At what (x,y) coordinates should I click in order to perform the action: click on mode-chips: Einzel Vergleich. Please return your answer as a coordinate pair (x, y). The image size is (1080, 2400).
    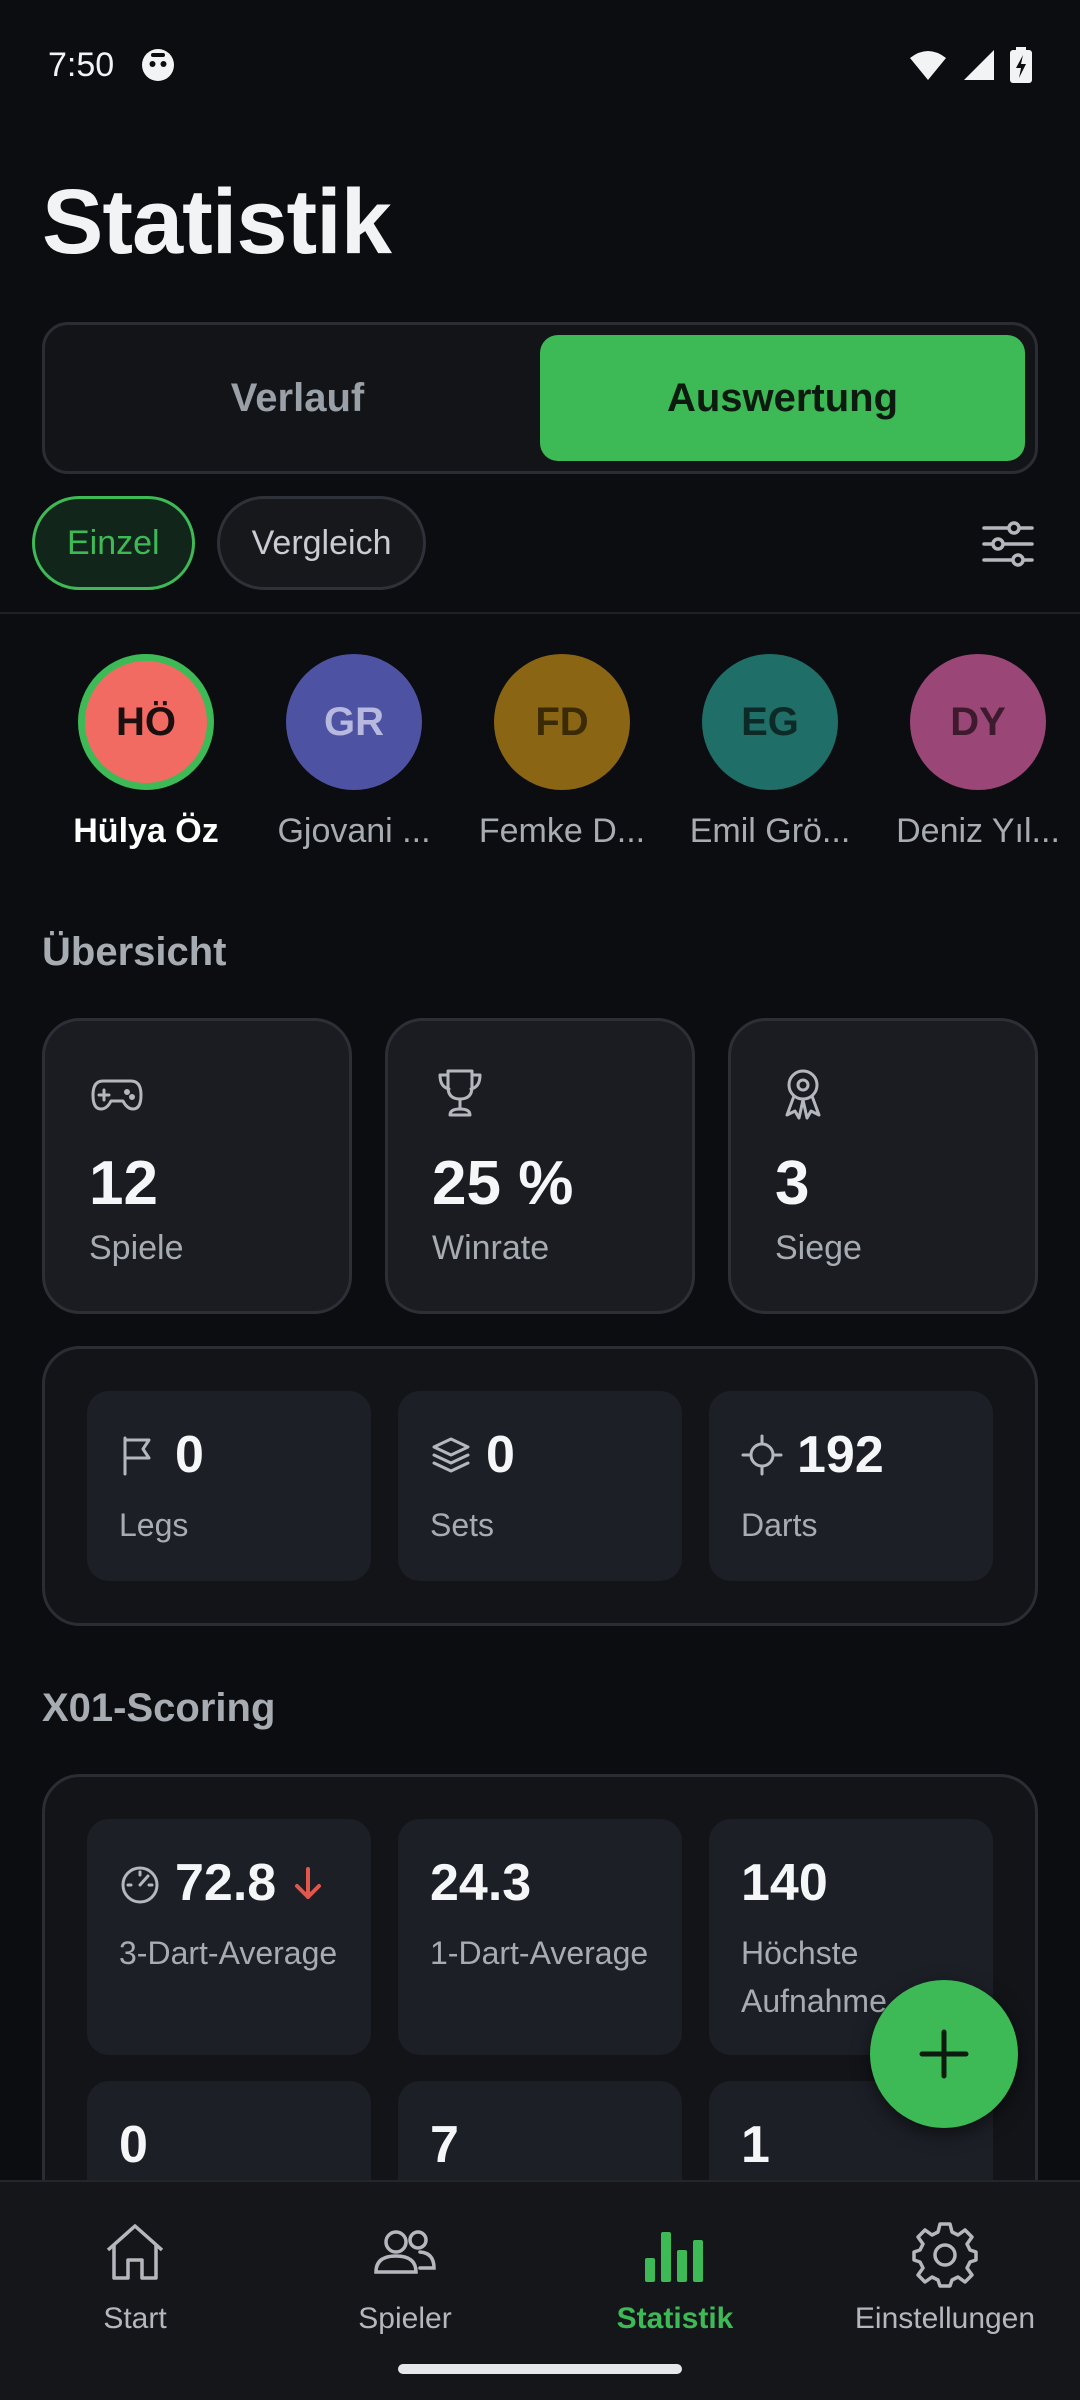
    Looking at the image, I should click on (229, 543).